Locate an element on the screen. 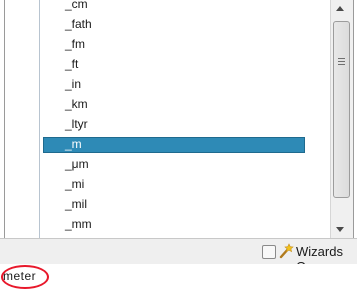  list-item-label: _fath is located at coordinates (78, 24).